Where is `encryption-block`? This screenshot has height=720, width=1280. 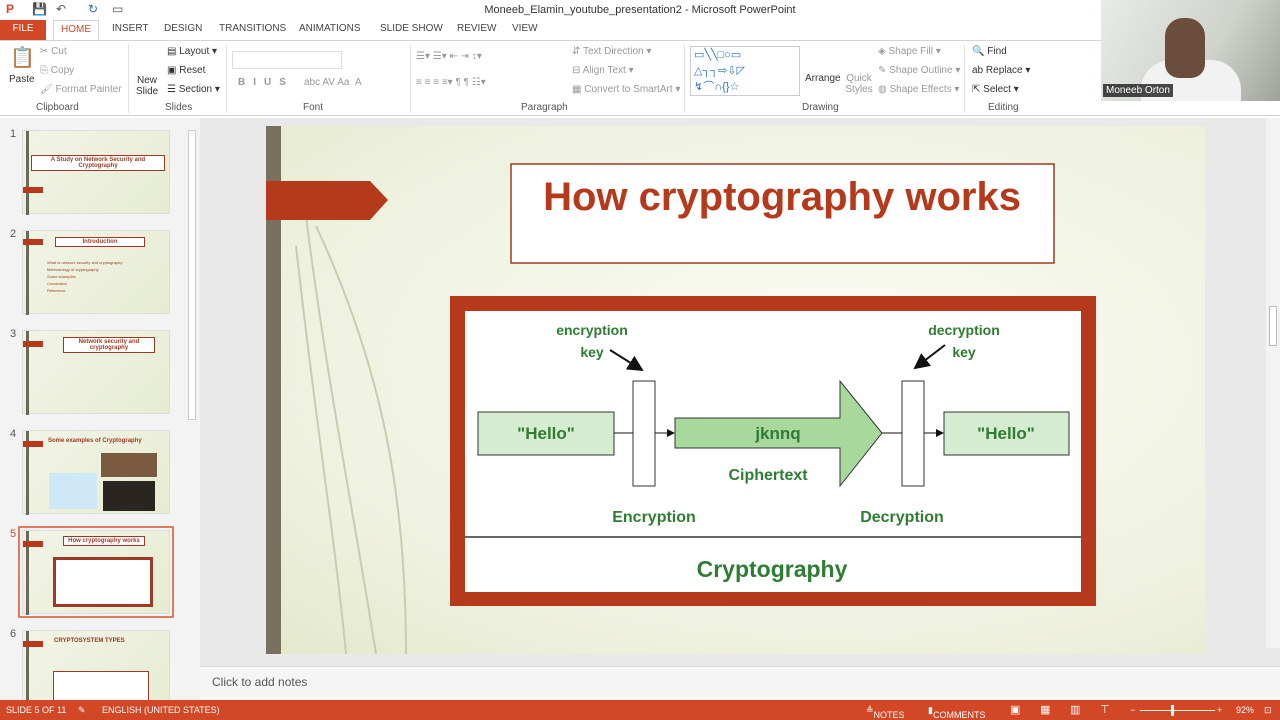
encryption-block is located at coordinates (644, 433).